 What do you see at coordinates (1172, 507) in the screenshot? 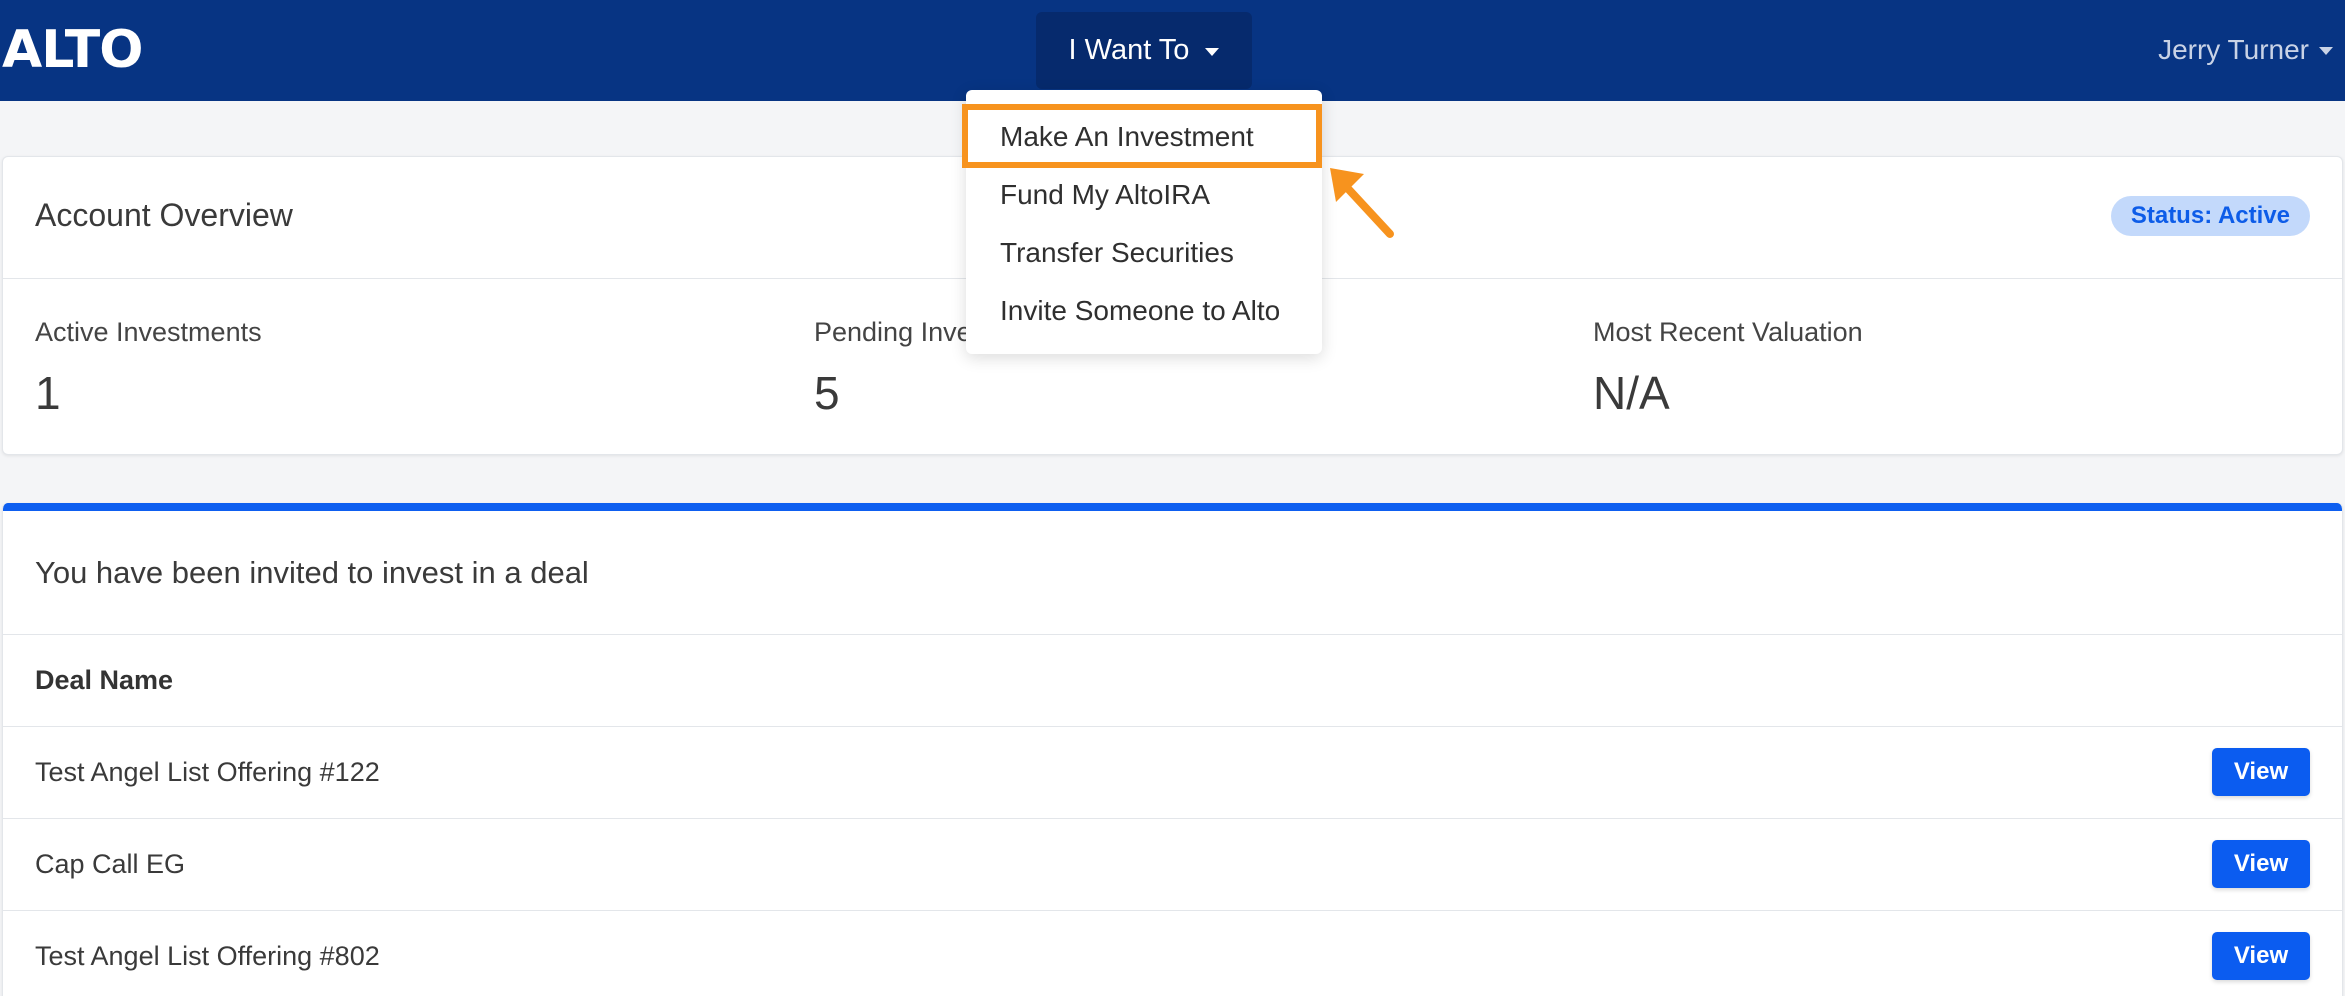
I see `card-accent-bar` at bounding box center [1172, 507].